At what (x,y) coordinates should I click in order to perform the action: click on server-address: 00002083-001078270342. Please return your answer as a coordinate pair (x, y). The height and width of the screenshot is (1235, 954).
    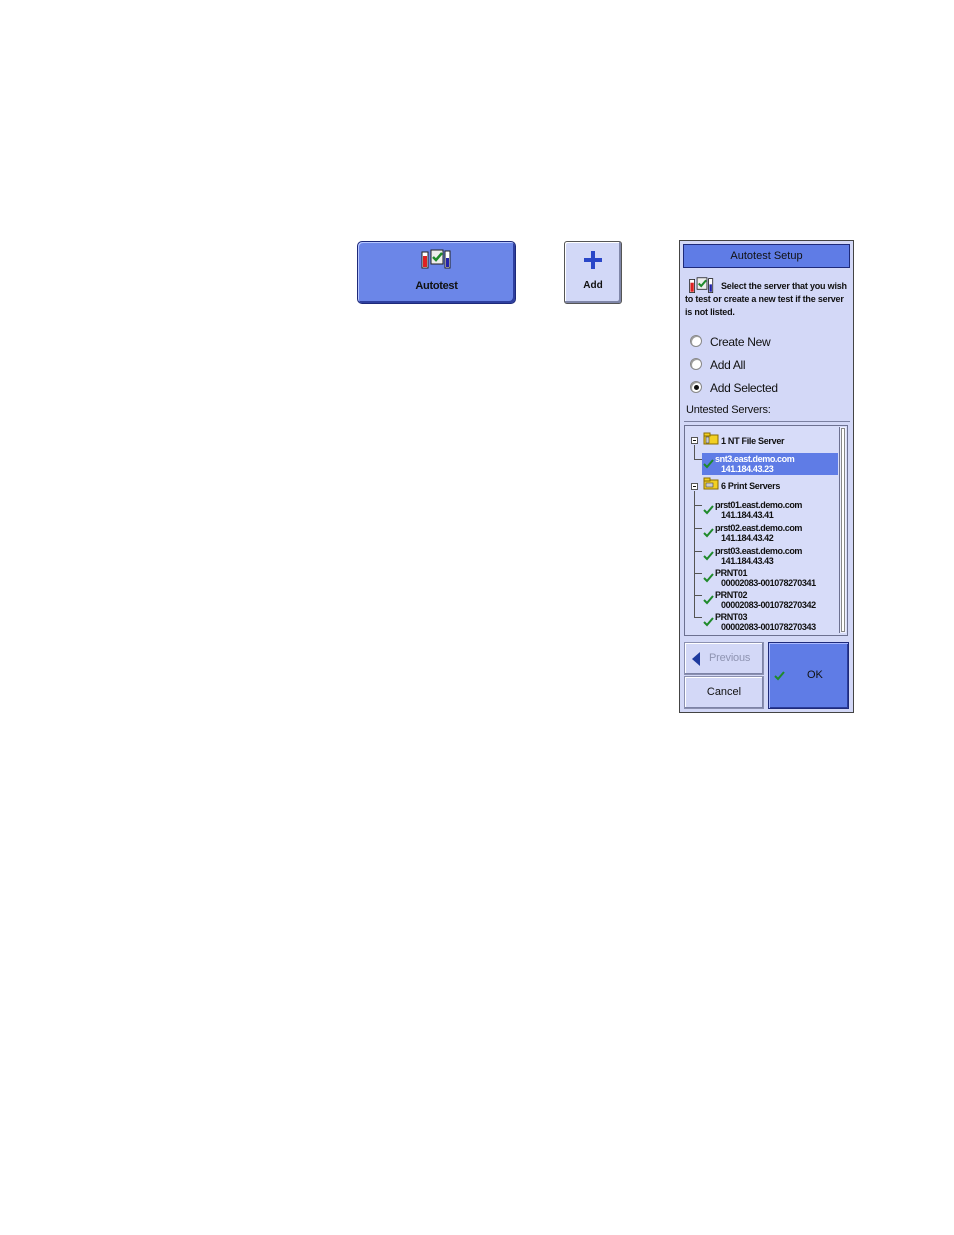
    Looking at the image, I should click on (768, 605).